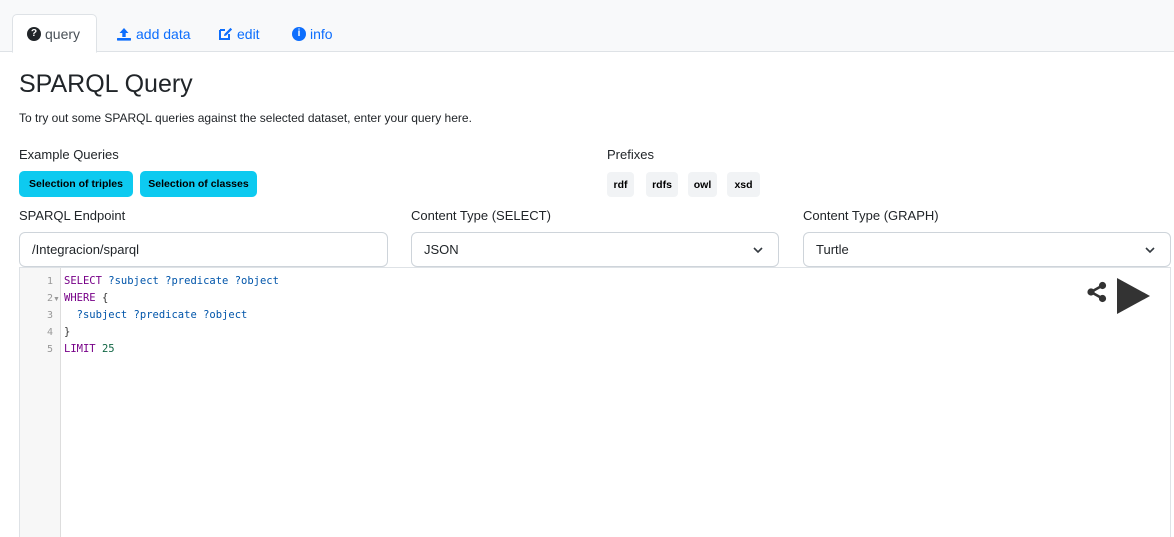  I want to click on endpoint-label: SPARQL Endpoint, so click(72, 215).